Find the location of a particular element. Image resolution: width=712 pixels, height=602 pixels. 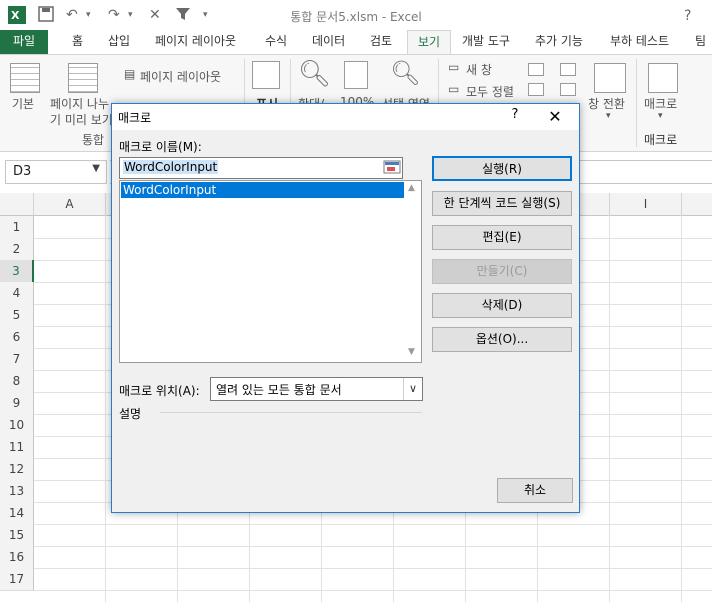

collapse-dialog-icon is located at coordinates (392, 167).